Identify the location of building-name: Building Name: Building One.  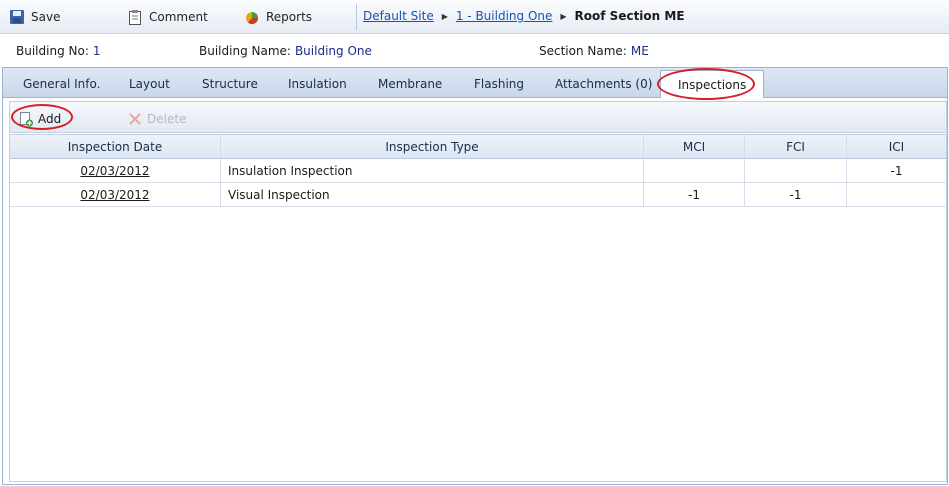
(285, 51).